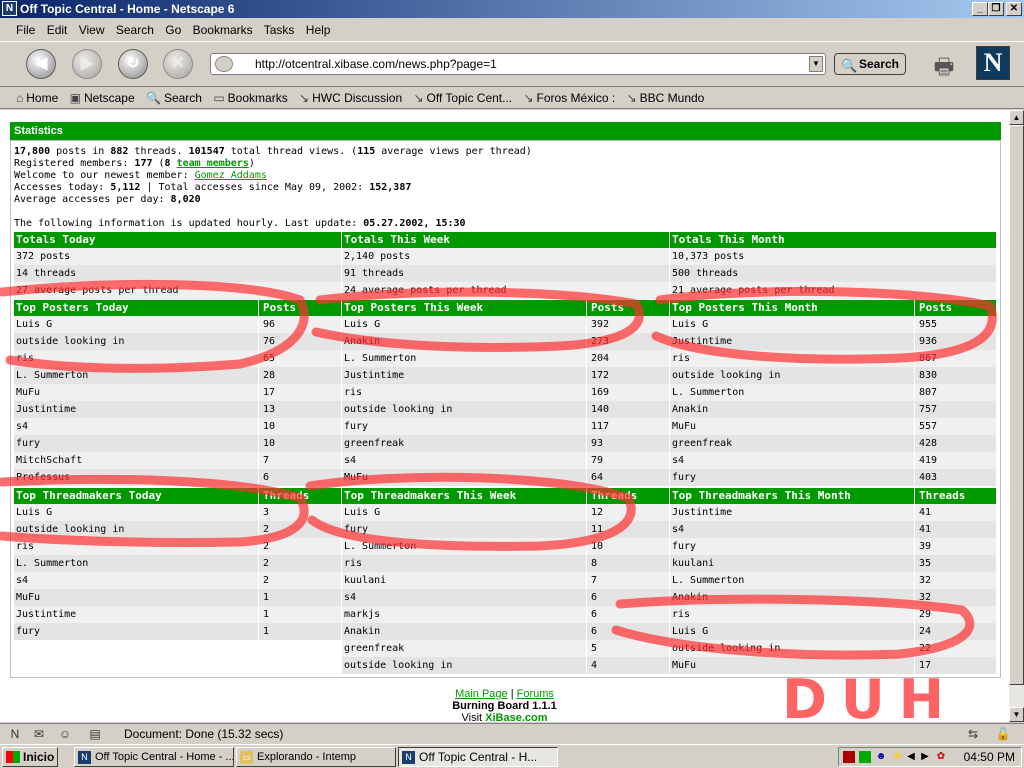  Describe the element at coordinates (993, 63) in the screenshot. I see `netscape-logo: N` at that location.